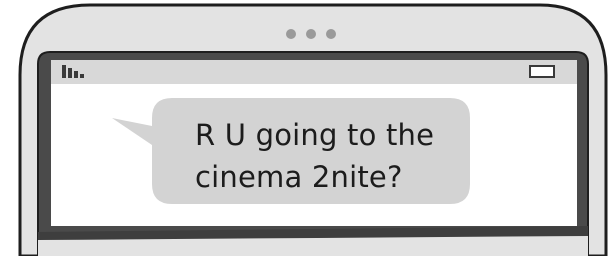 This screenshot has width=615, height=256. Describe the element at coordinates (314, 72) in the screenshot. I see `status-bar` at that location.